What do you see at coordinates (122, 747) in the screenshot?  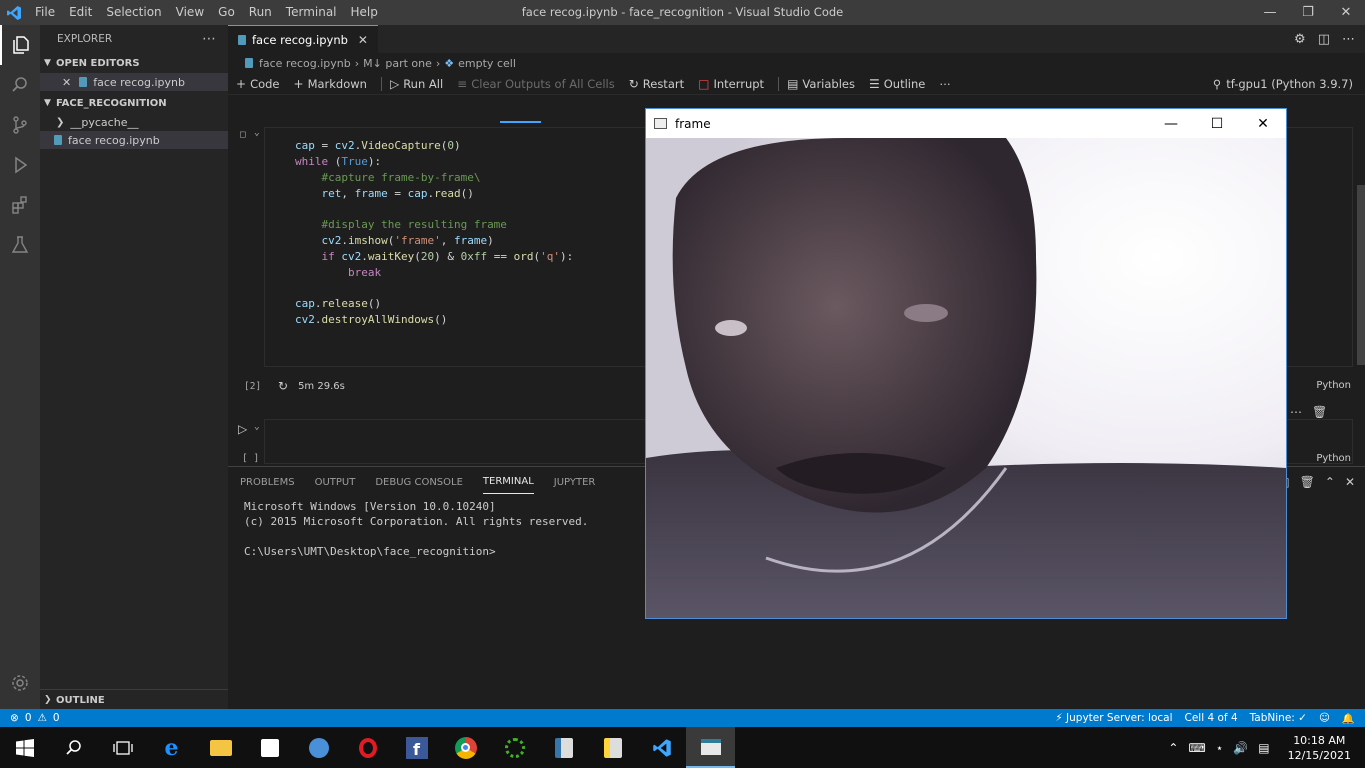 I see `task-view-icon` at bounding box center [122, 747].